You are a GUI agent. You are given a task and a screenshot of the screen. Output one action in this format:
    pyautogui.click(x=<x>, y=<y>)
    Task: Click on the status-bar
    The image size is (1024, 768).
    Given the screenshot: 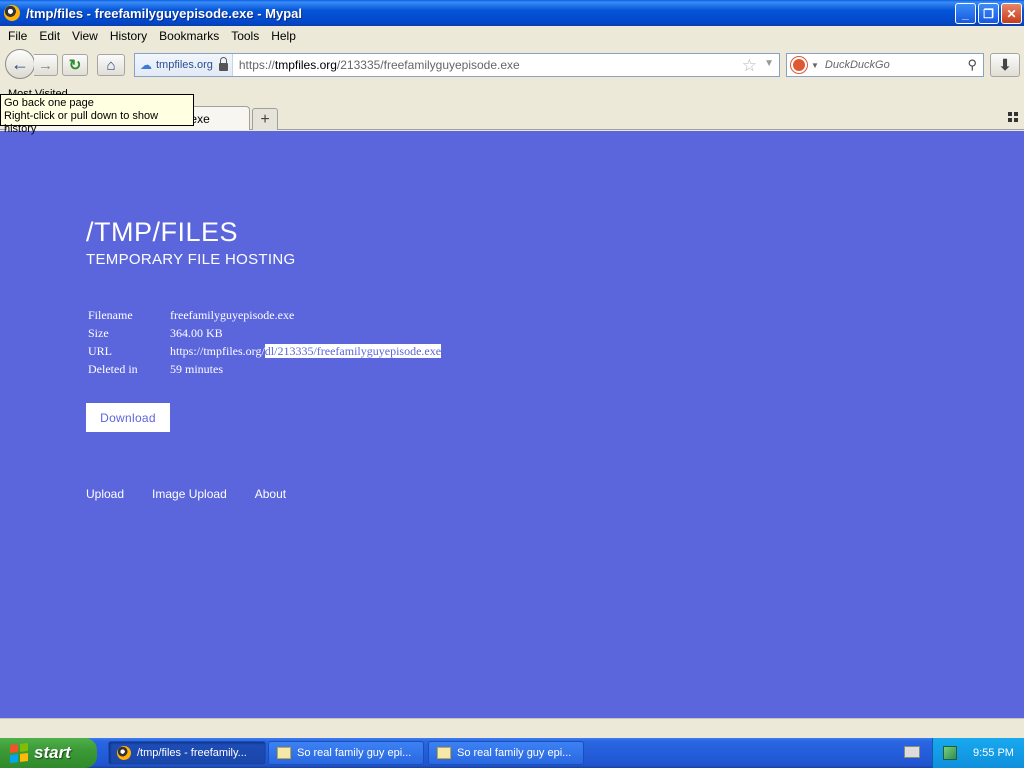 What is the action you would take?
    pyautogui.click(x=512, y=728)
    